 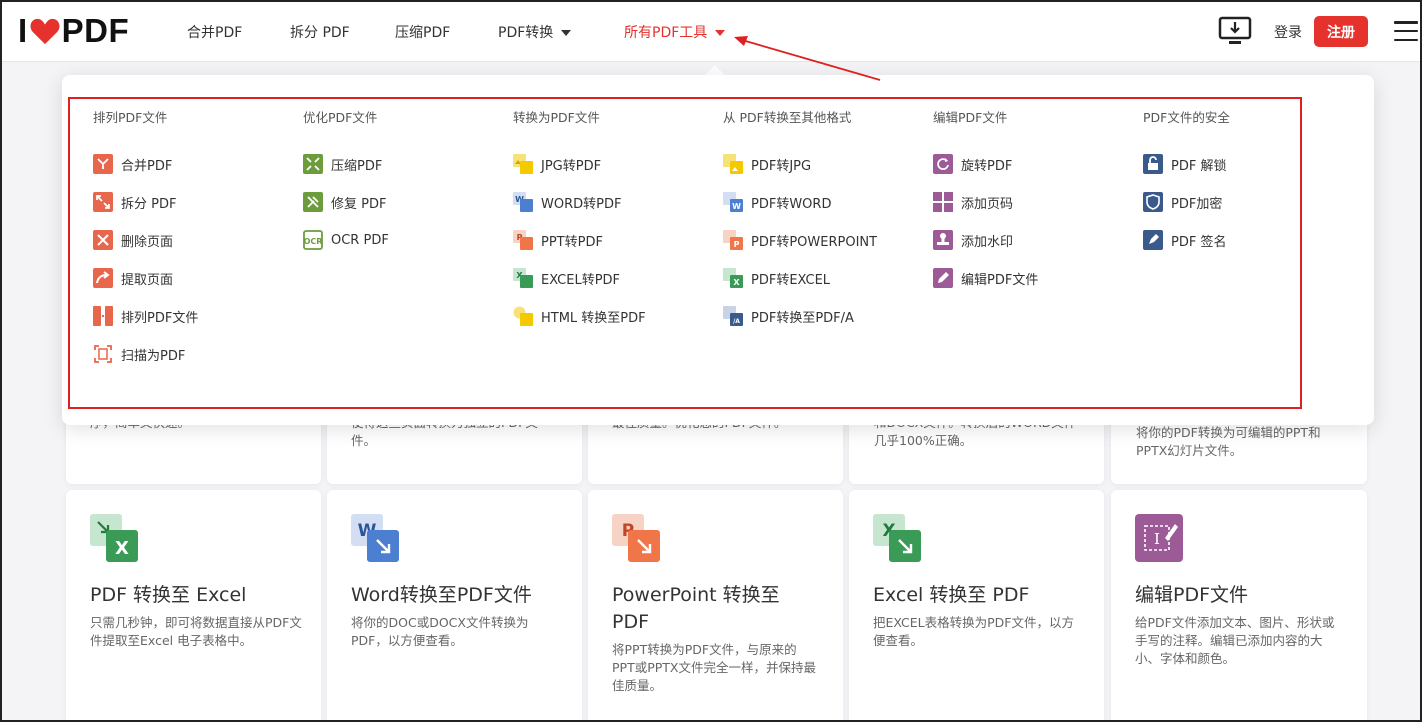 I want to click on card-title: Excel 转换至 PDF, so click(x=951, y=595).